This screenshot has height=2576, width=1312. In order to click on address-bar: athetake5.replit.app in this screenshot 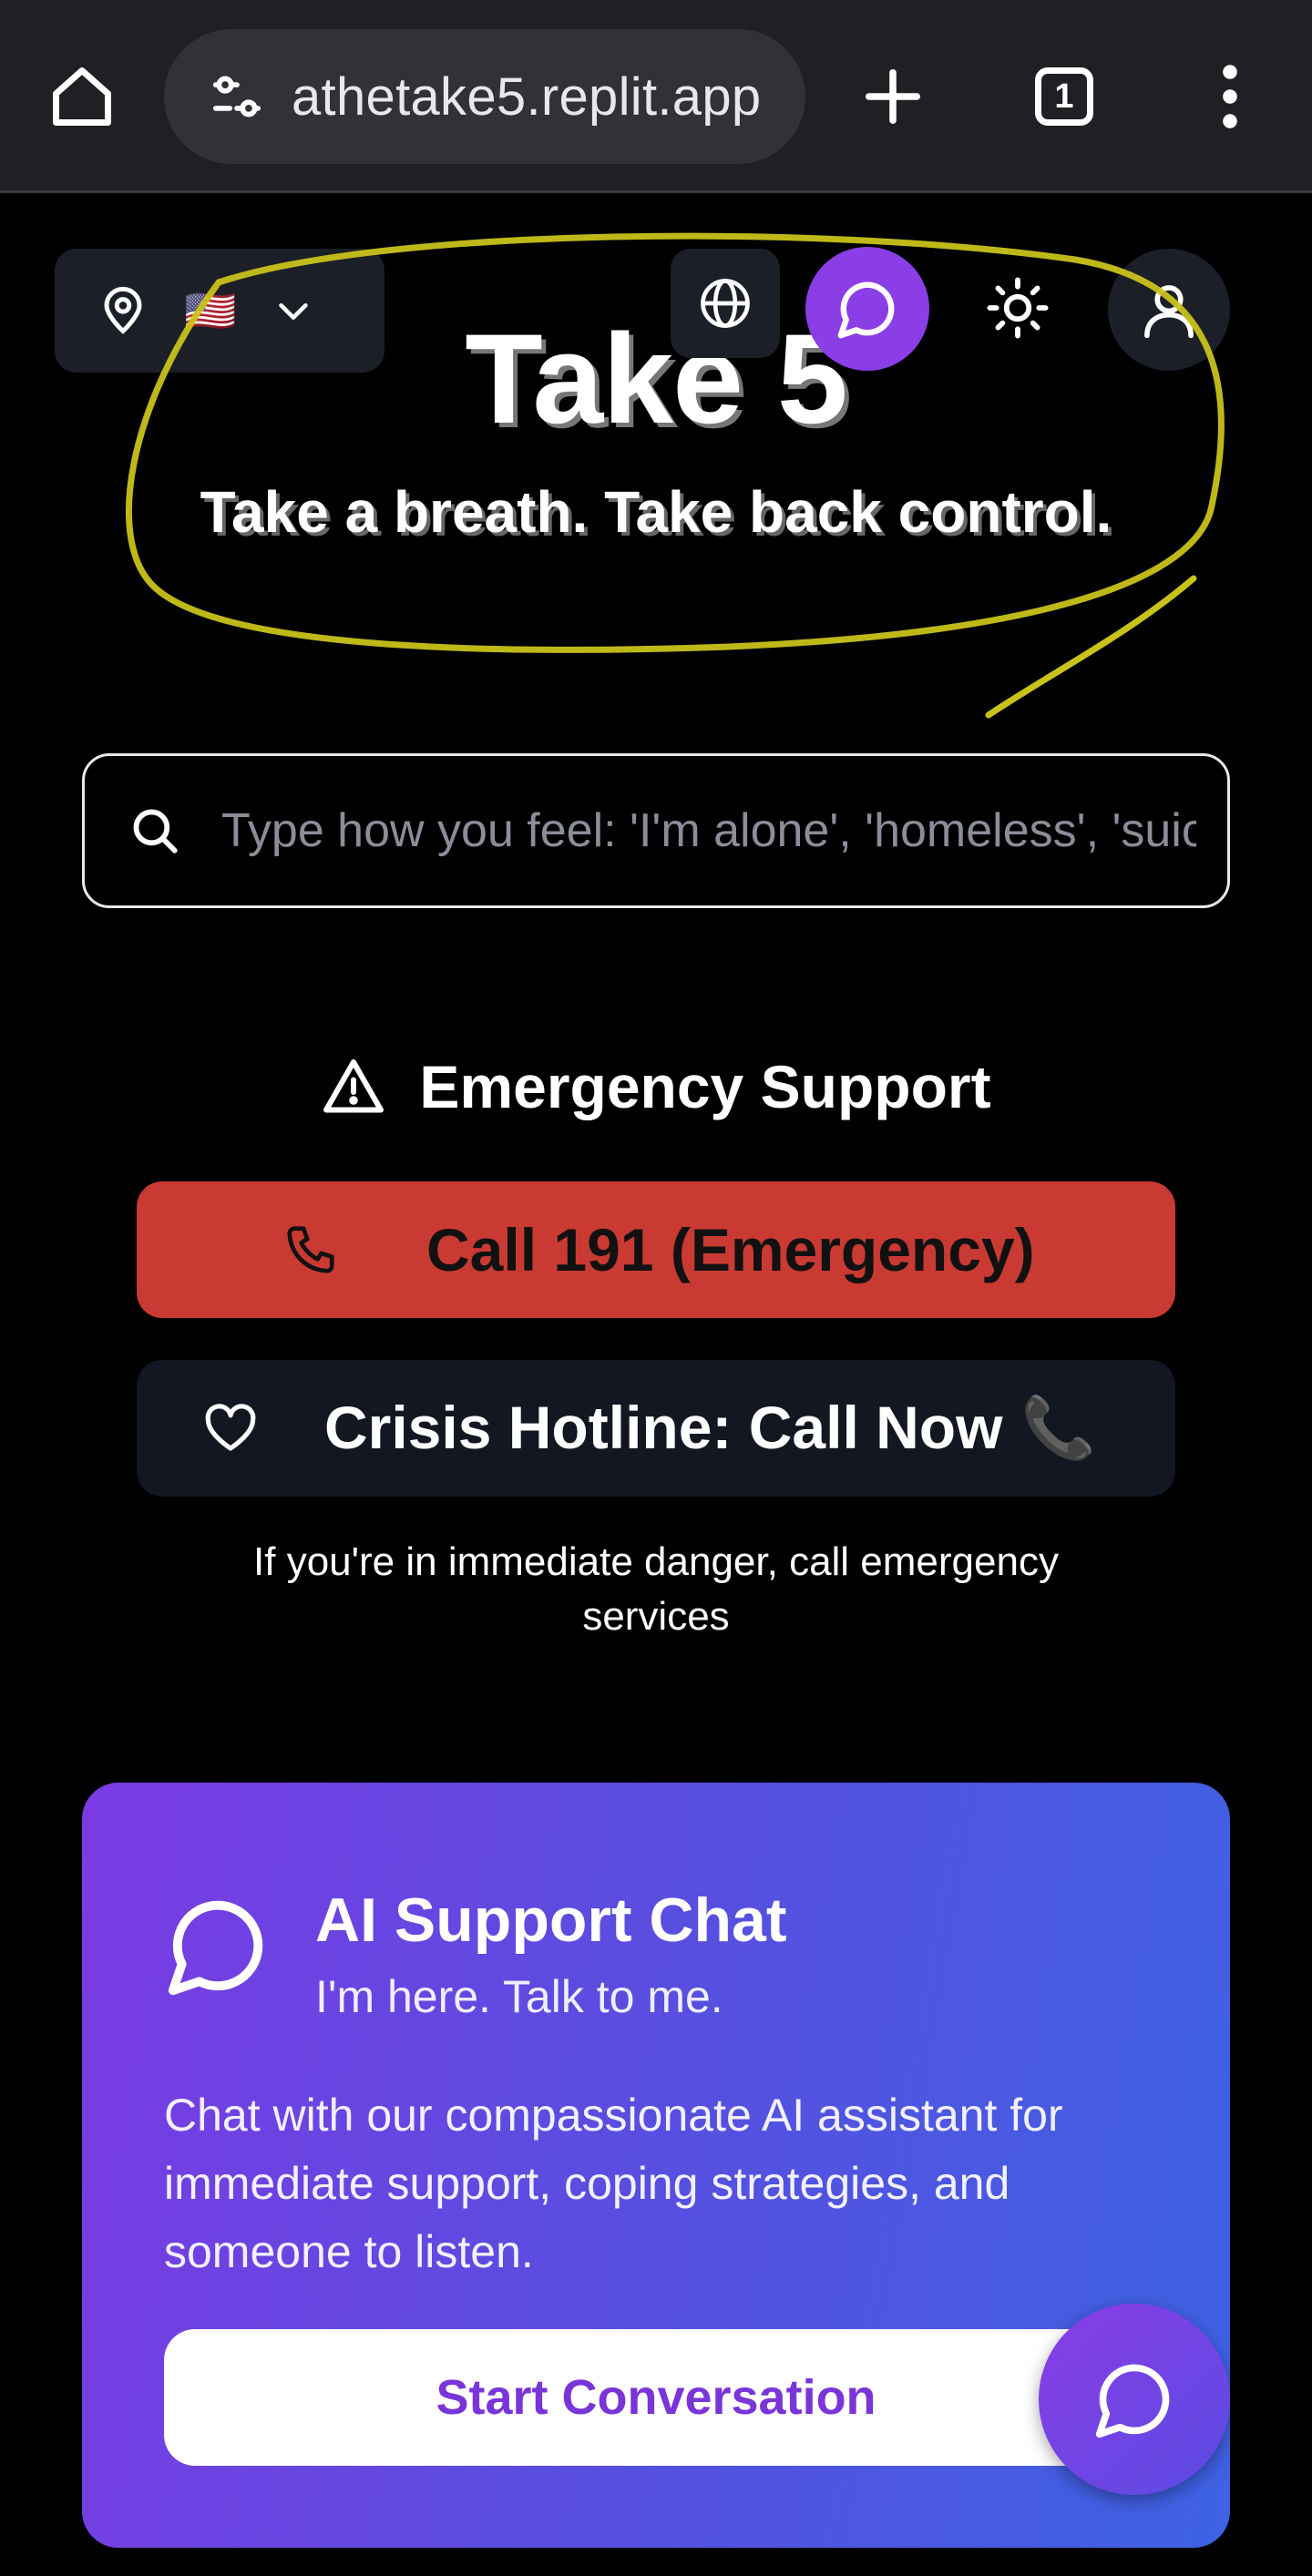, I will do `click(485, 96)`.